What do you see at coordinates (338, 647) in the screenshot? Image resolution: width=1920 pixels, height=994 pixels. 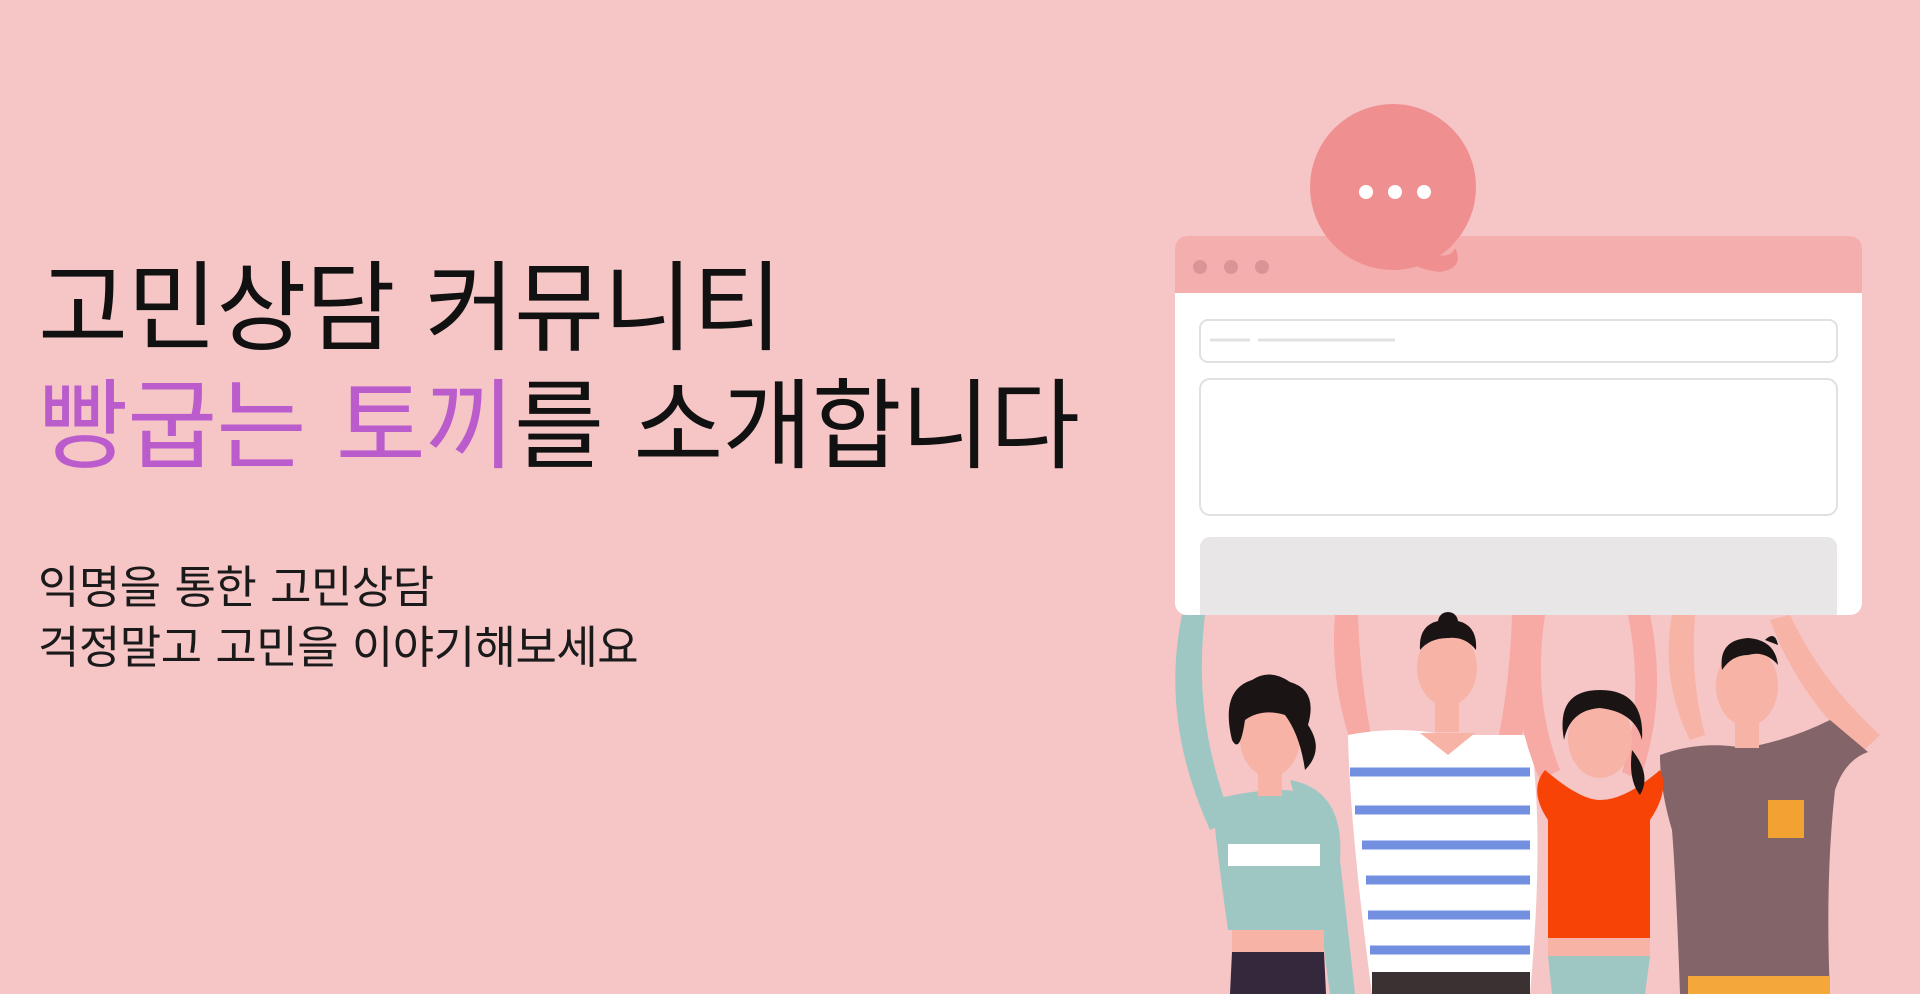 I see `description-line-2: 걱정말고 고민을 이야기해보세요` at bounding box center [338, 647].